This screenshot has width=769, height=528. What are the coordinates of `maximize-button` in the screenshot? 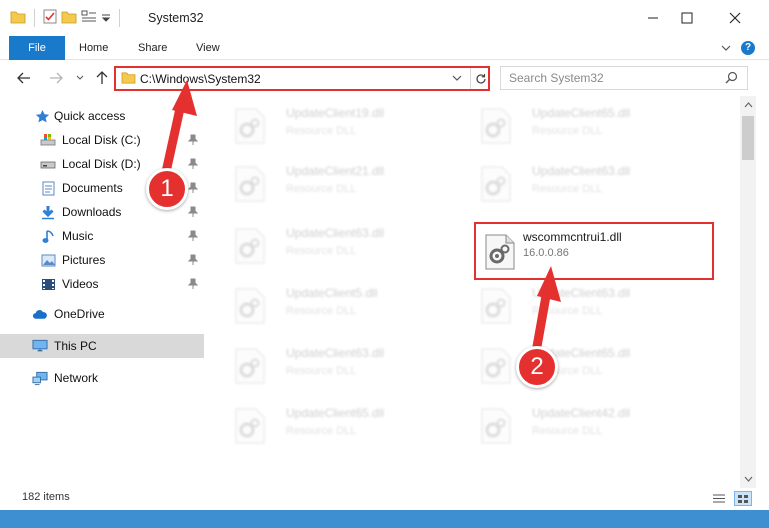 It's located at (687, 18).